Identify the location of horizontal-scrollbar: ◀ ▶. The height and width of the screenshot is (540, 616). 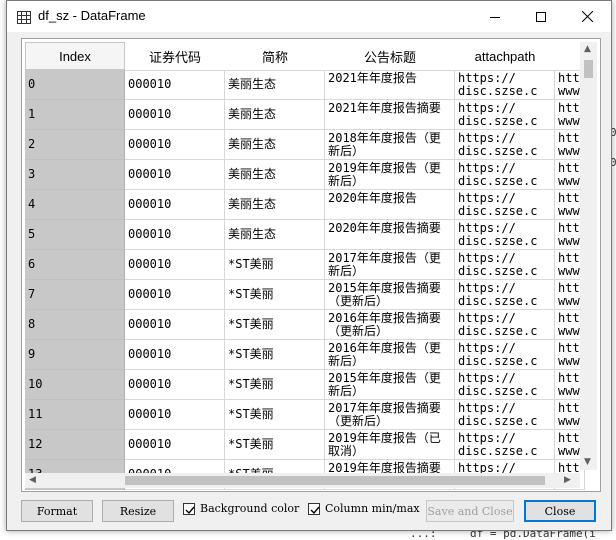
(302, 480).